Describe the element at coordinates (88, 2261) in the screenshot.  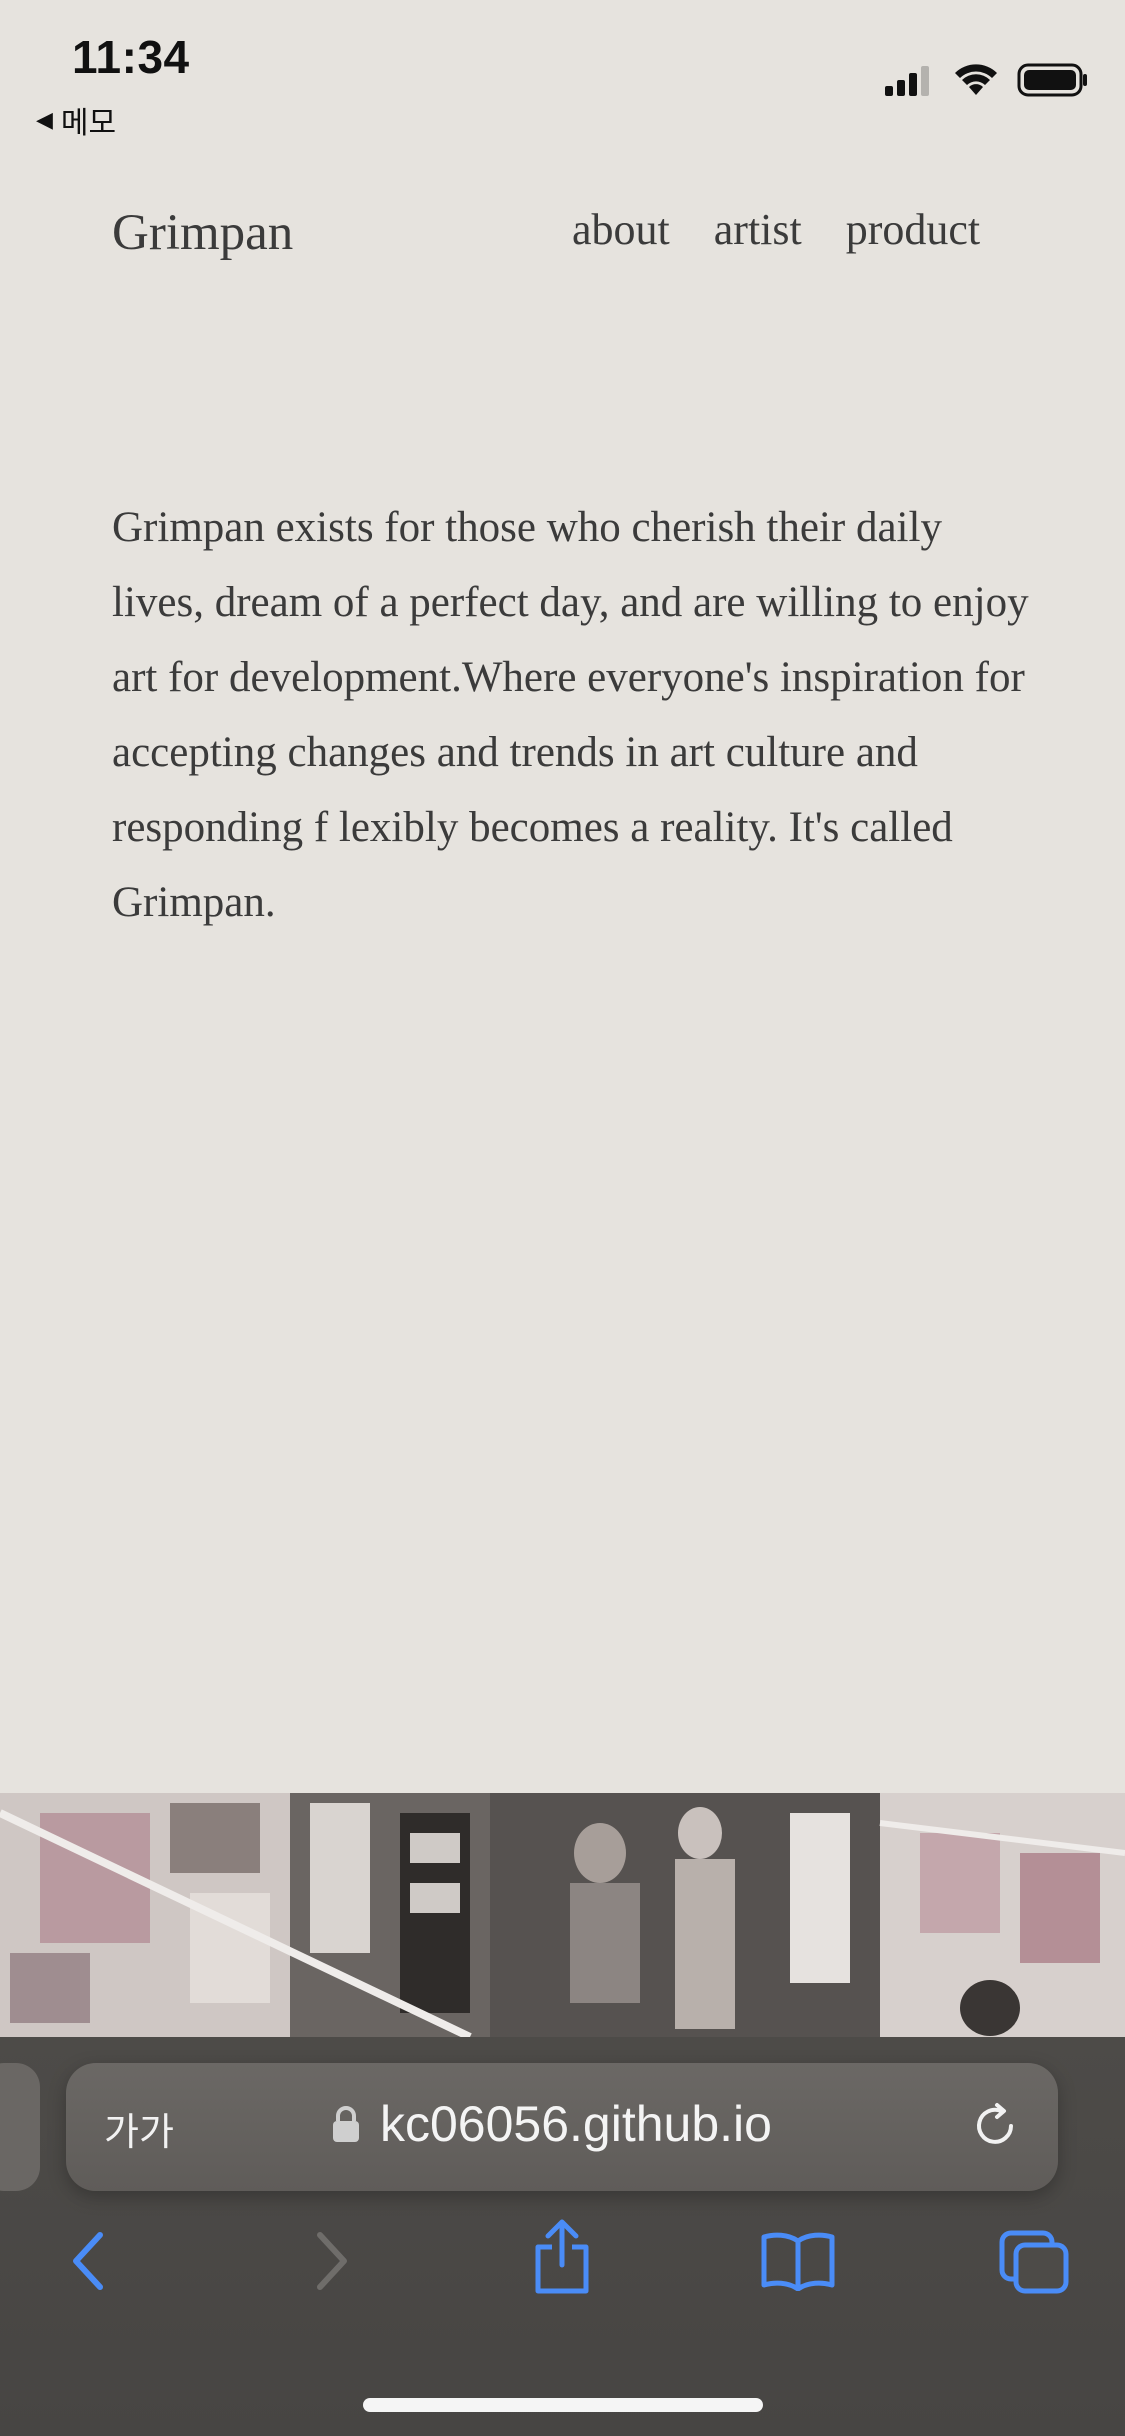
I see `back-button-icon` at that location.